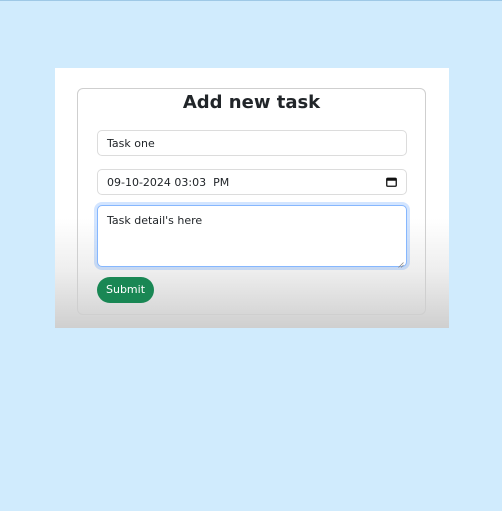 This screenshot has width=502, height=511. I want to click on resize-handle-icon, so click(401, 263).